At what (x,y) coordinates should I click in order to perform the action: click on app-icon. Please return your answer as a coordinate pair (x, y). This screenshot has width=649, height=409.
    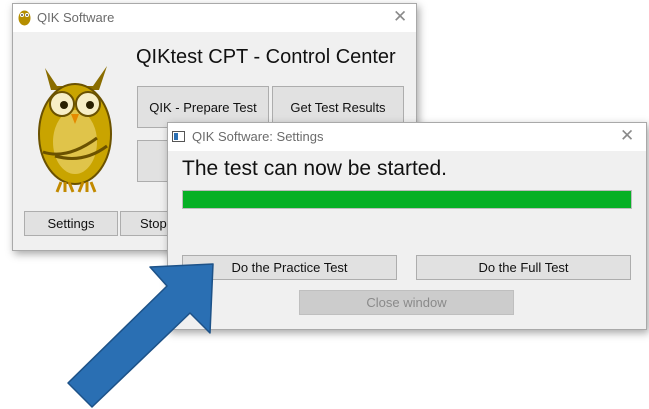
    Looking at the image, I should click on (24, 17).